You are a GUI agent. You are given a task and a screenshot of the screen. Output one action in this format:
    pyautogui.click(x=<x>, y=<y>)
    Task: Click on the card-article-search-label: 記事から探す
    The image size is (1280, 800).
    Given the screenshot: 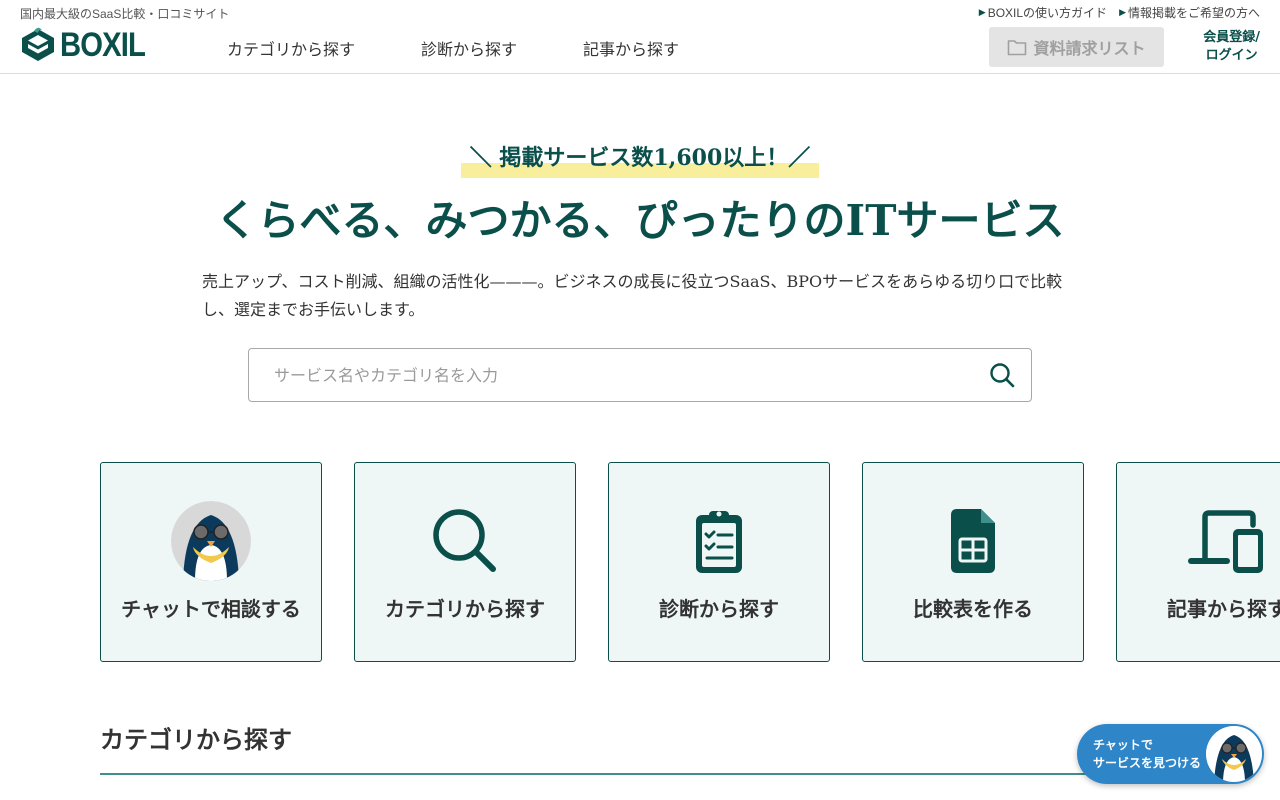 What is the action you would take?
    pyautogui.click(x=1223, y=609)
    